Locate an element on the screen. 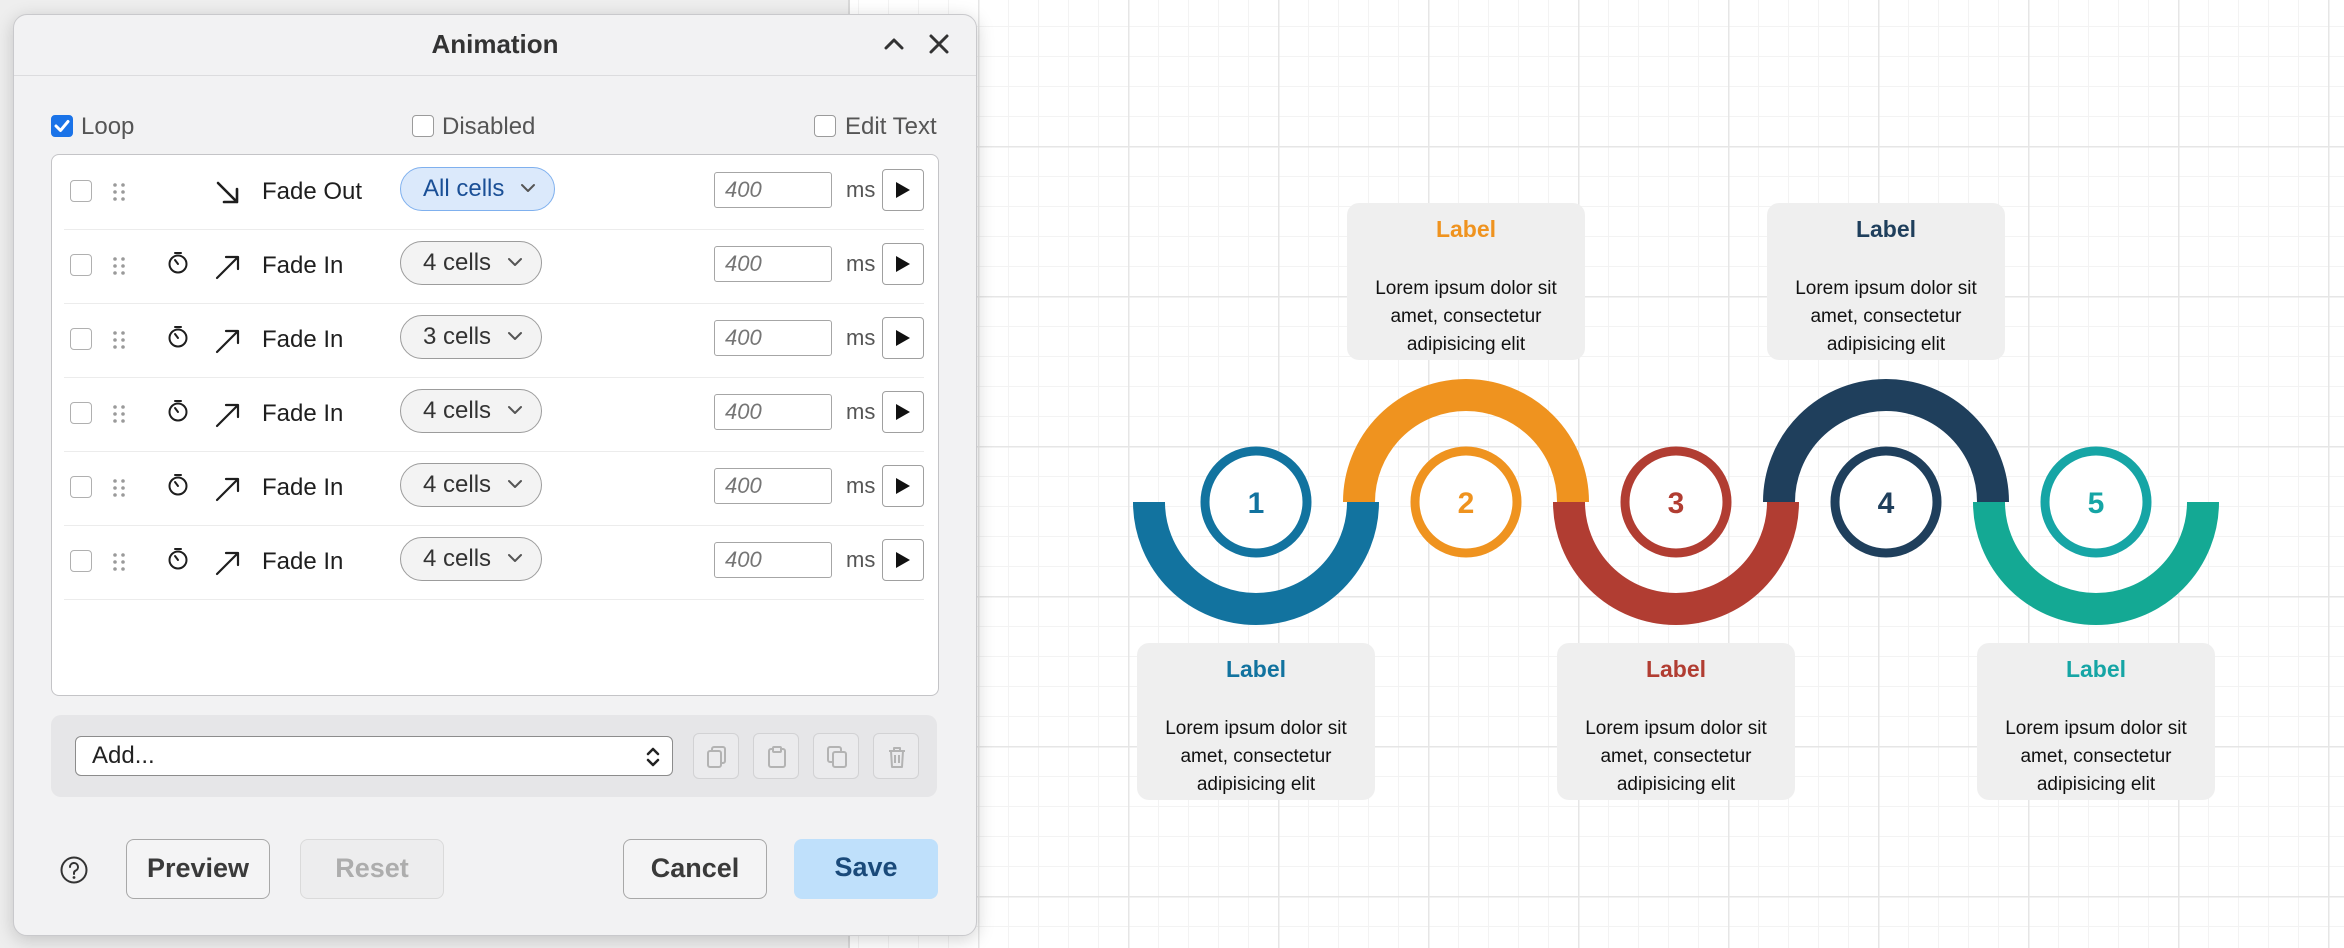 This screenshot has height=948, width=2344. copy-button is located at coordinates (716, 756).